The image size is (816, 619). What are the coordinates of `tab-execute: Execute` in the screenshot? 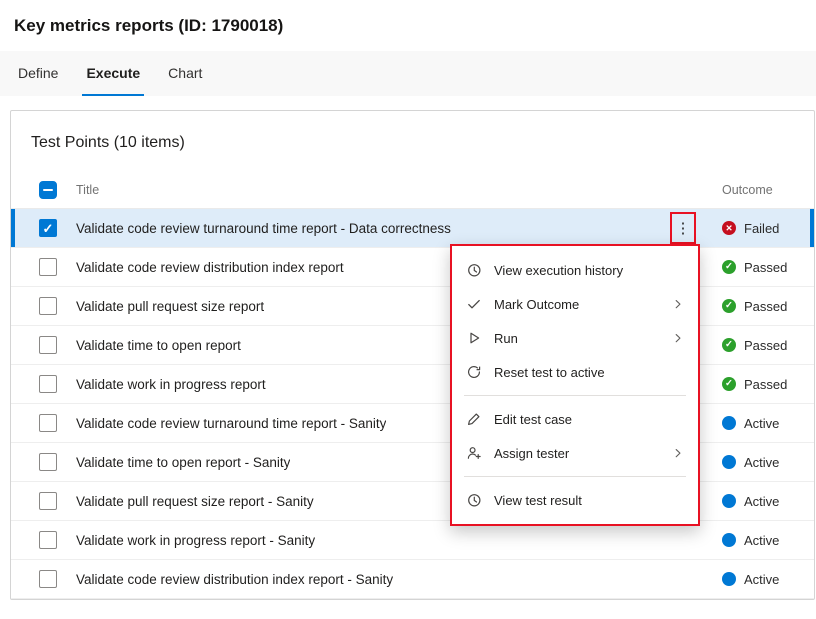 It's located at (113, 73).